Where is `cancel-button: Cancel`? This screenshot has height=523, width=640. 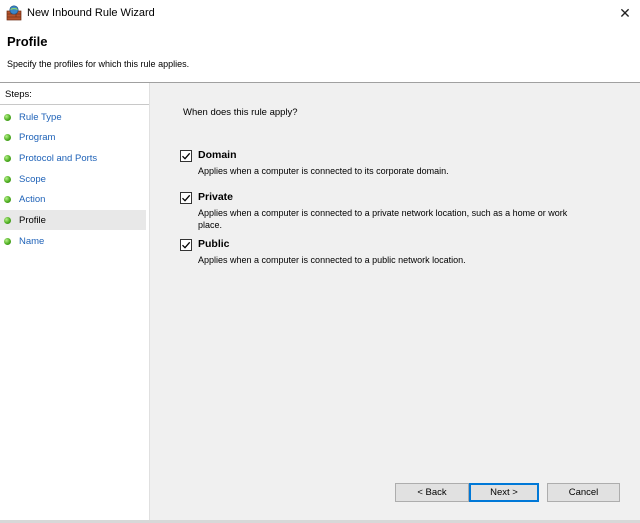 cancel-button: Cancel is located at coordinates (583, 492).